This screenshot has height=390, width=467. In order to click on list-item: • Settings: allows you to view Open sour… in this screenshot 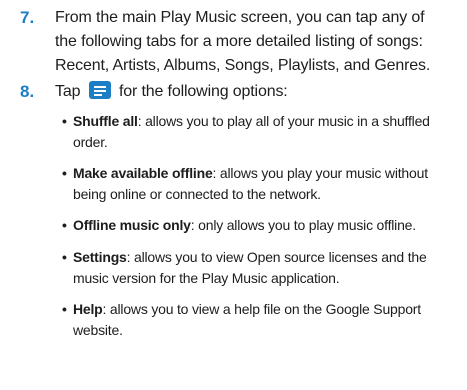, I will do `click(259, 268)`.